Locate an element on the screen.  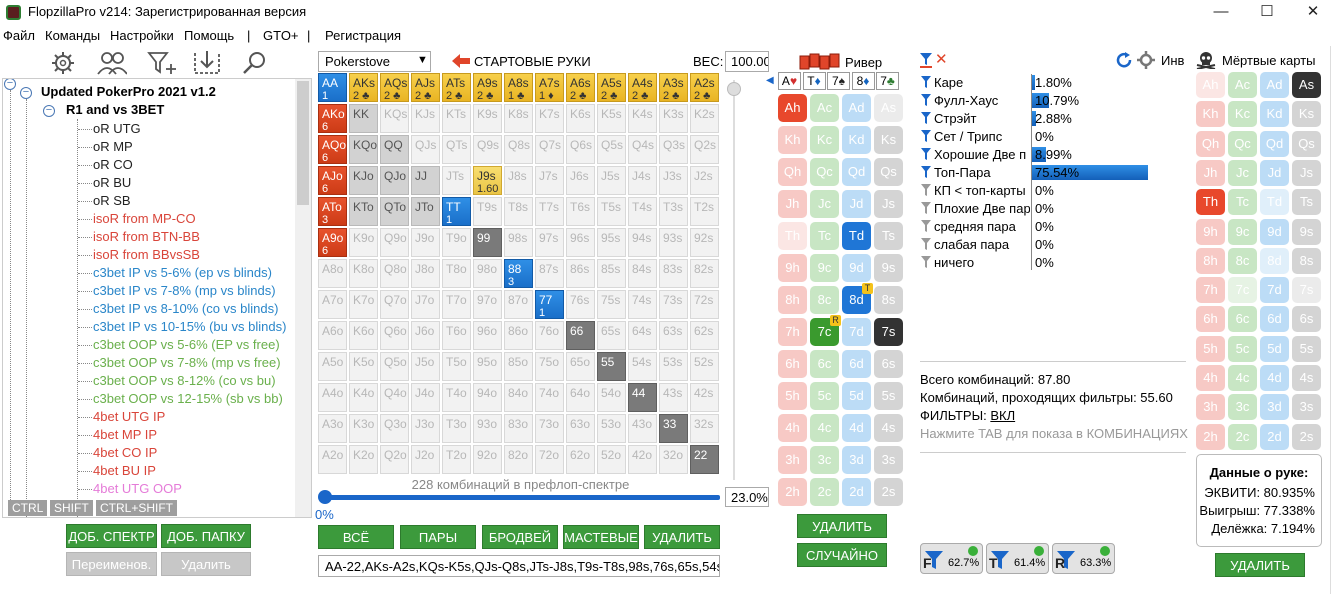
tree-item: 4bet UTG OOP is located at coordinates (137, 488).